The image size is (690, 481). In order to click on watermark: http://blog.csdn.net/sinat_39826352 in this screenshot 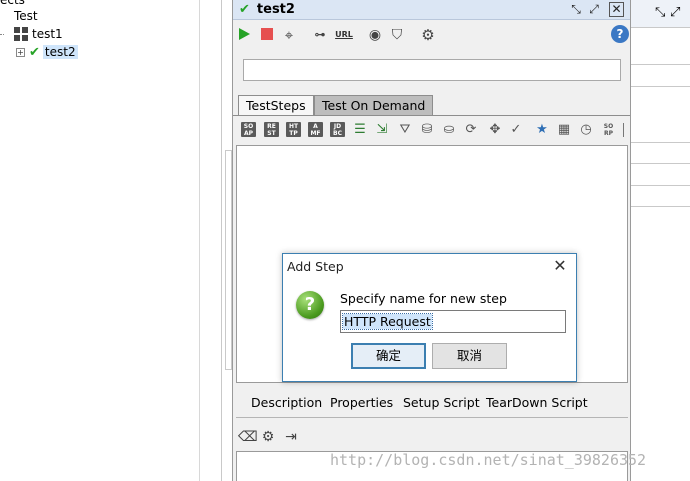, I will do `click(488, 460)`.